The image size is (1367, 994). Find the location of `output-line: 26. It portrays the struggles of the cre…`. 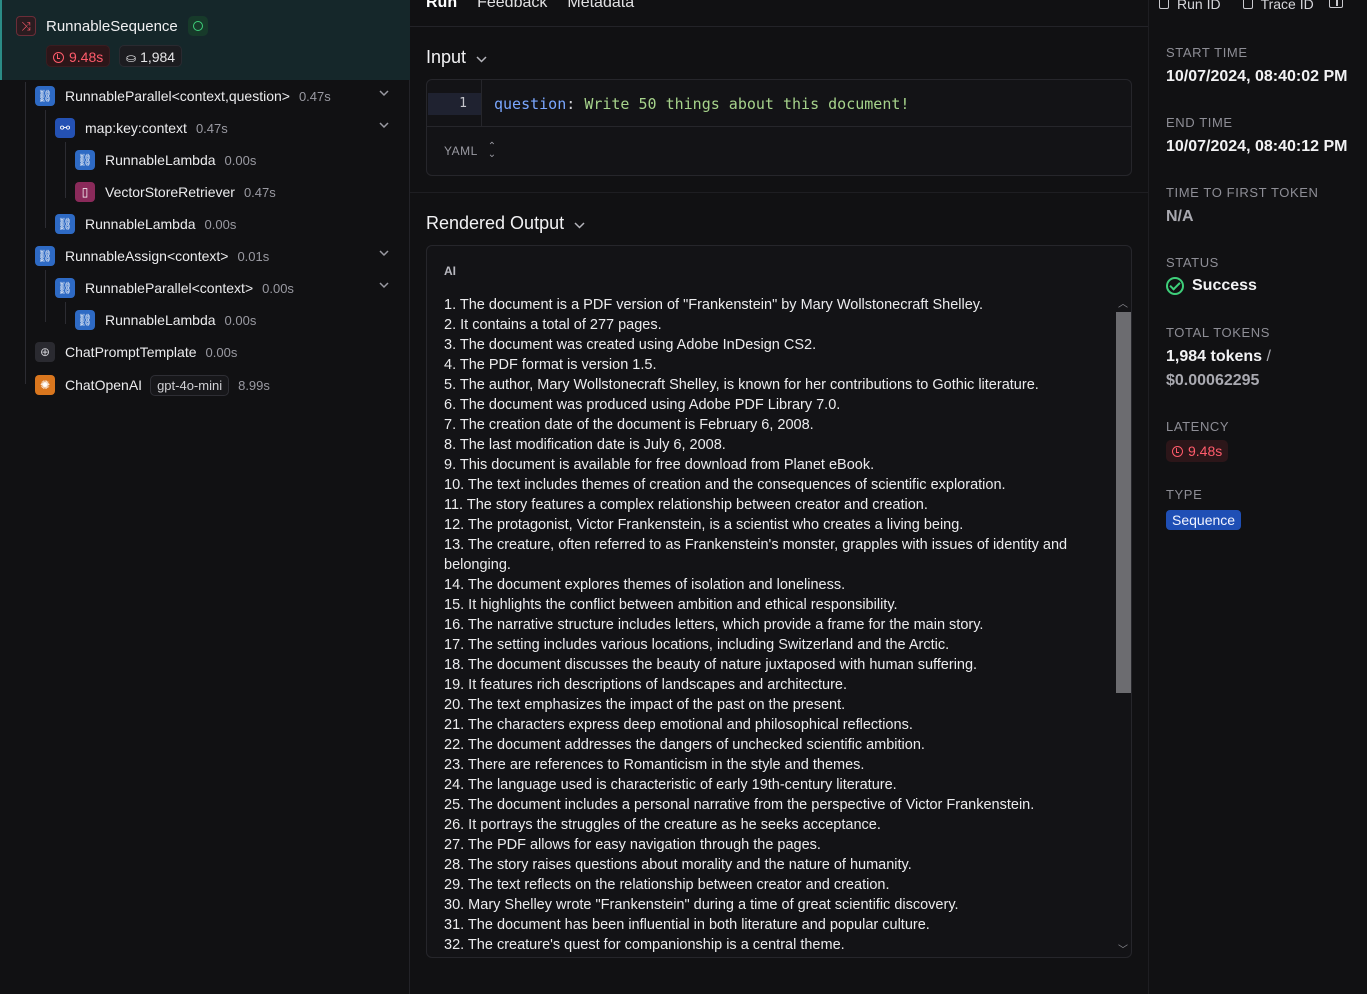

output-line: 26. It portrays the struggles of the cre… is located at coordinates (662, 825).